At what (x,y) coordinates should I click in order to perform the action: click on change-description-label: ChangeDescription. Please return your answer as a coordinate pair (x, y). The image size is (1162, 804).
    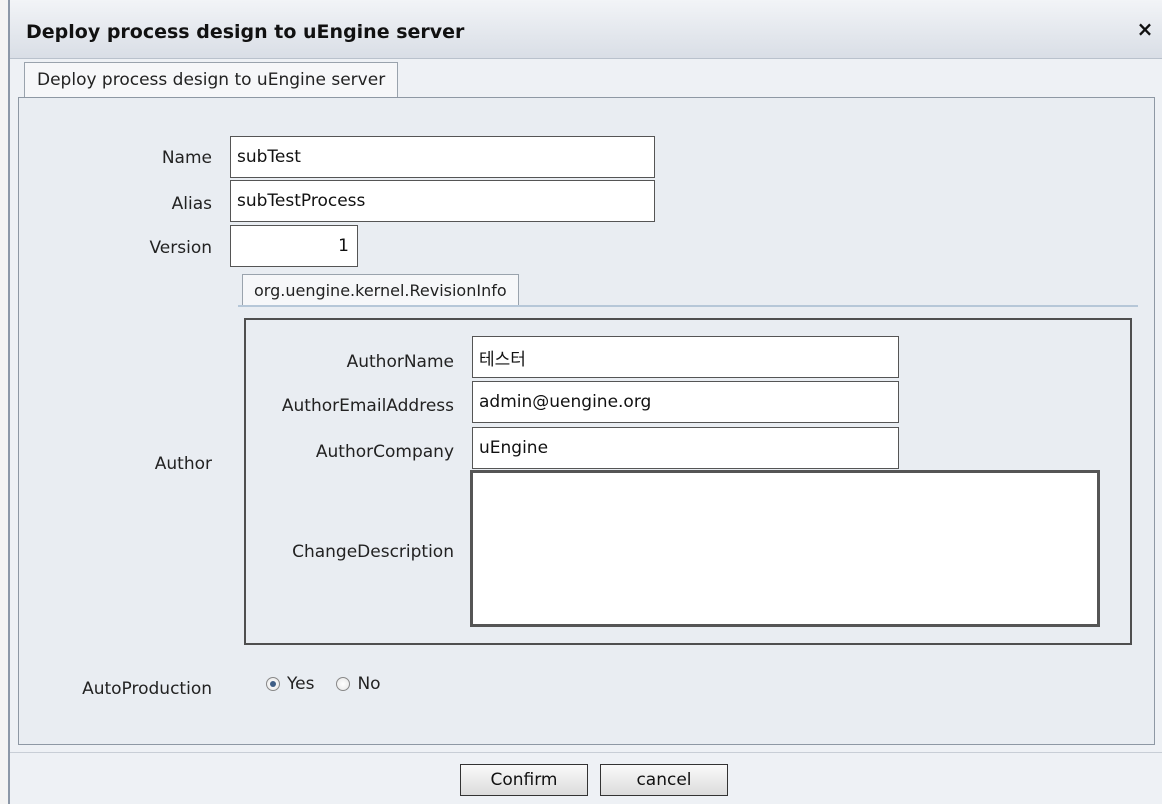
    Looking at the image, I should click on (373, 552).